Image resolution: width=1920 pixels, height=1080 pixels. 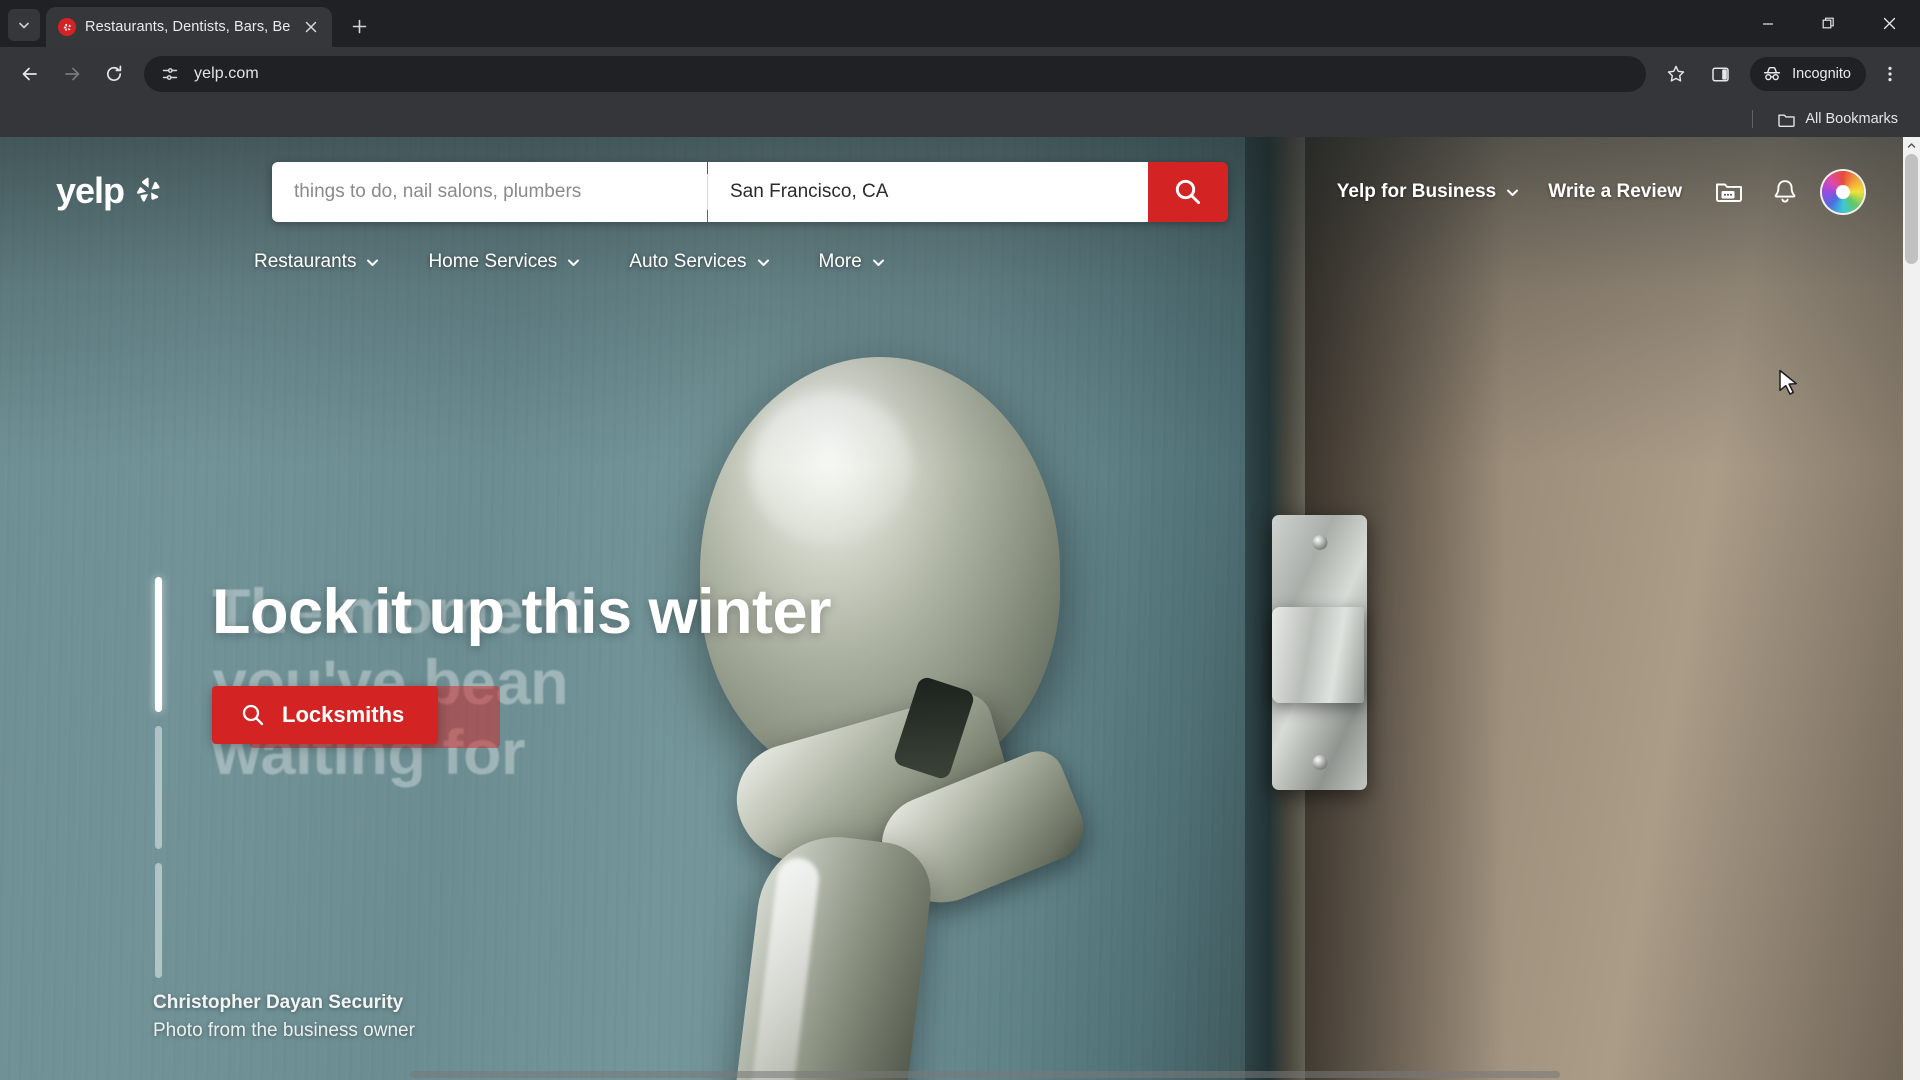 What do you see at coordinates (253, 714) in the screenshot?
I see `search-icon` at bounding box center [253, 714].